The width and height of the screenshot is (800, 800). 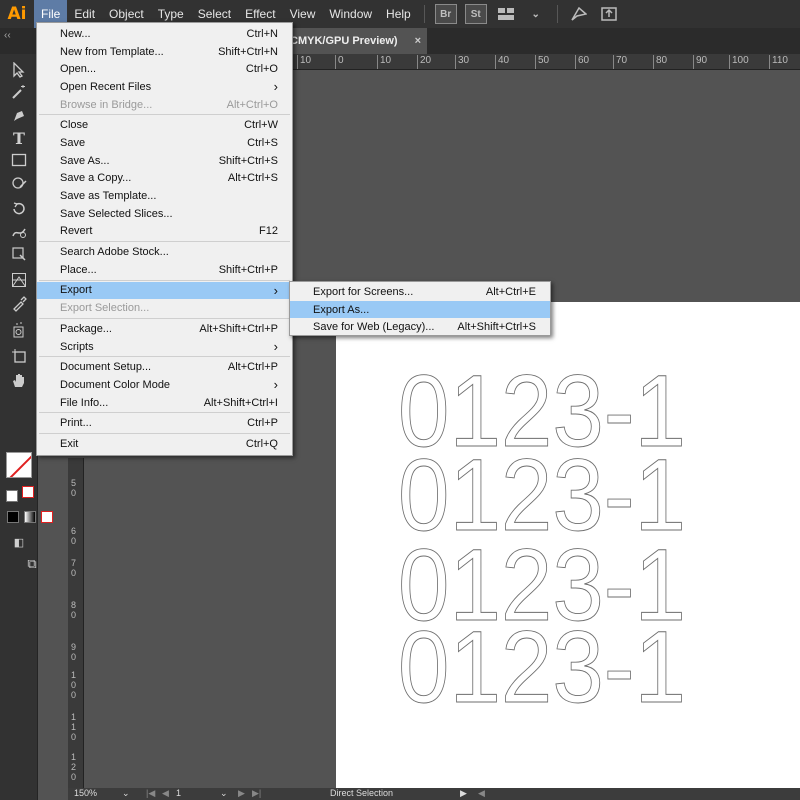 I want to click on menu-item-document-setup: Document Setup... Alt+Ctrl+P, so click(x=164, y=367).